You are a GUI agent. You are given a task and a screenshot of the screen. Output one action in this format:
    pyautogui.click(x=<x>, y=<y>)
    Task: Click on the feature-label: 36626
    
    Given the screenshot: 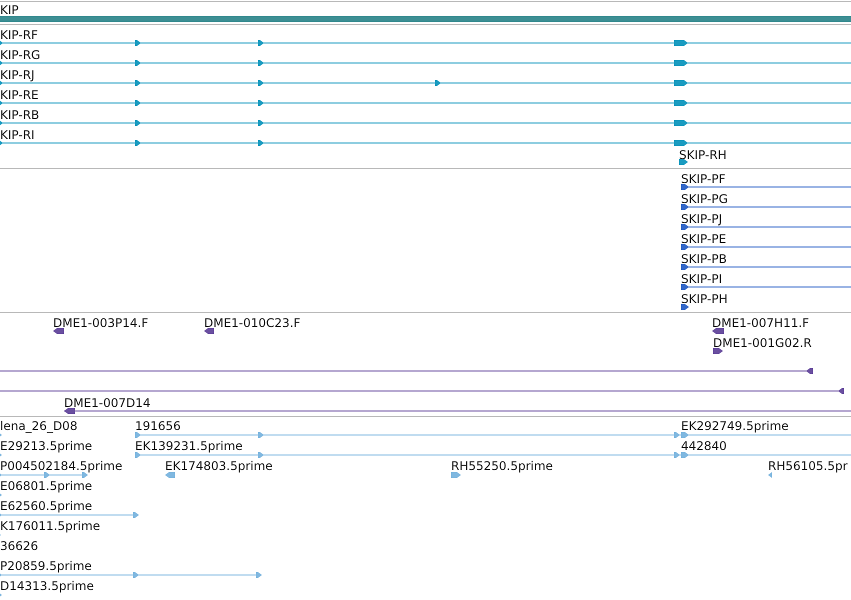 What is the action you would take?
    pyautogui.click(x=19, y=546)
    